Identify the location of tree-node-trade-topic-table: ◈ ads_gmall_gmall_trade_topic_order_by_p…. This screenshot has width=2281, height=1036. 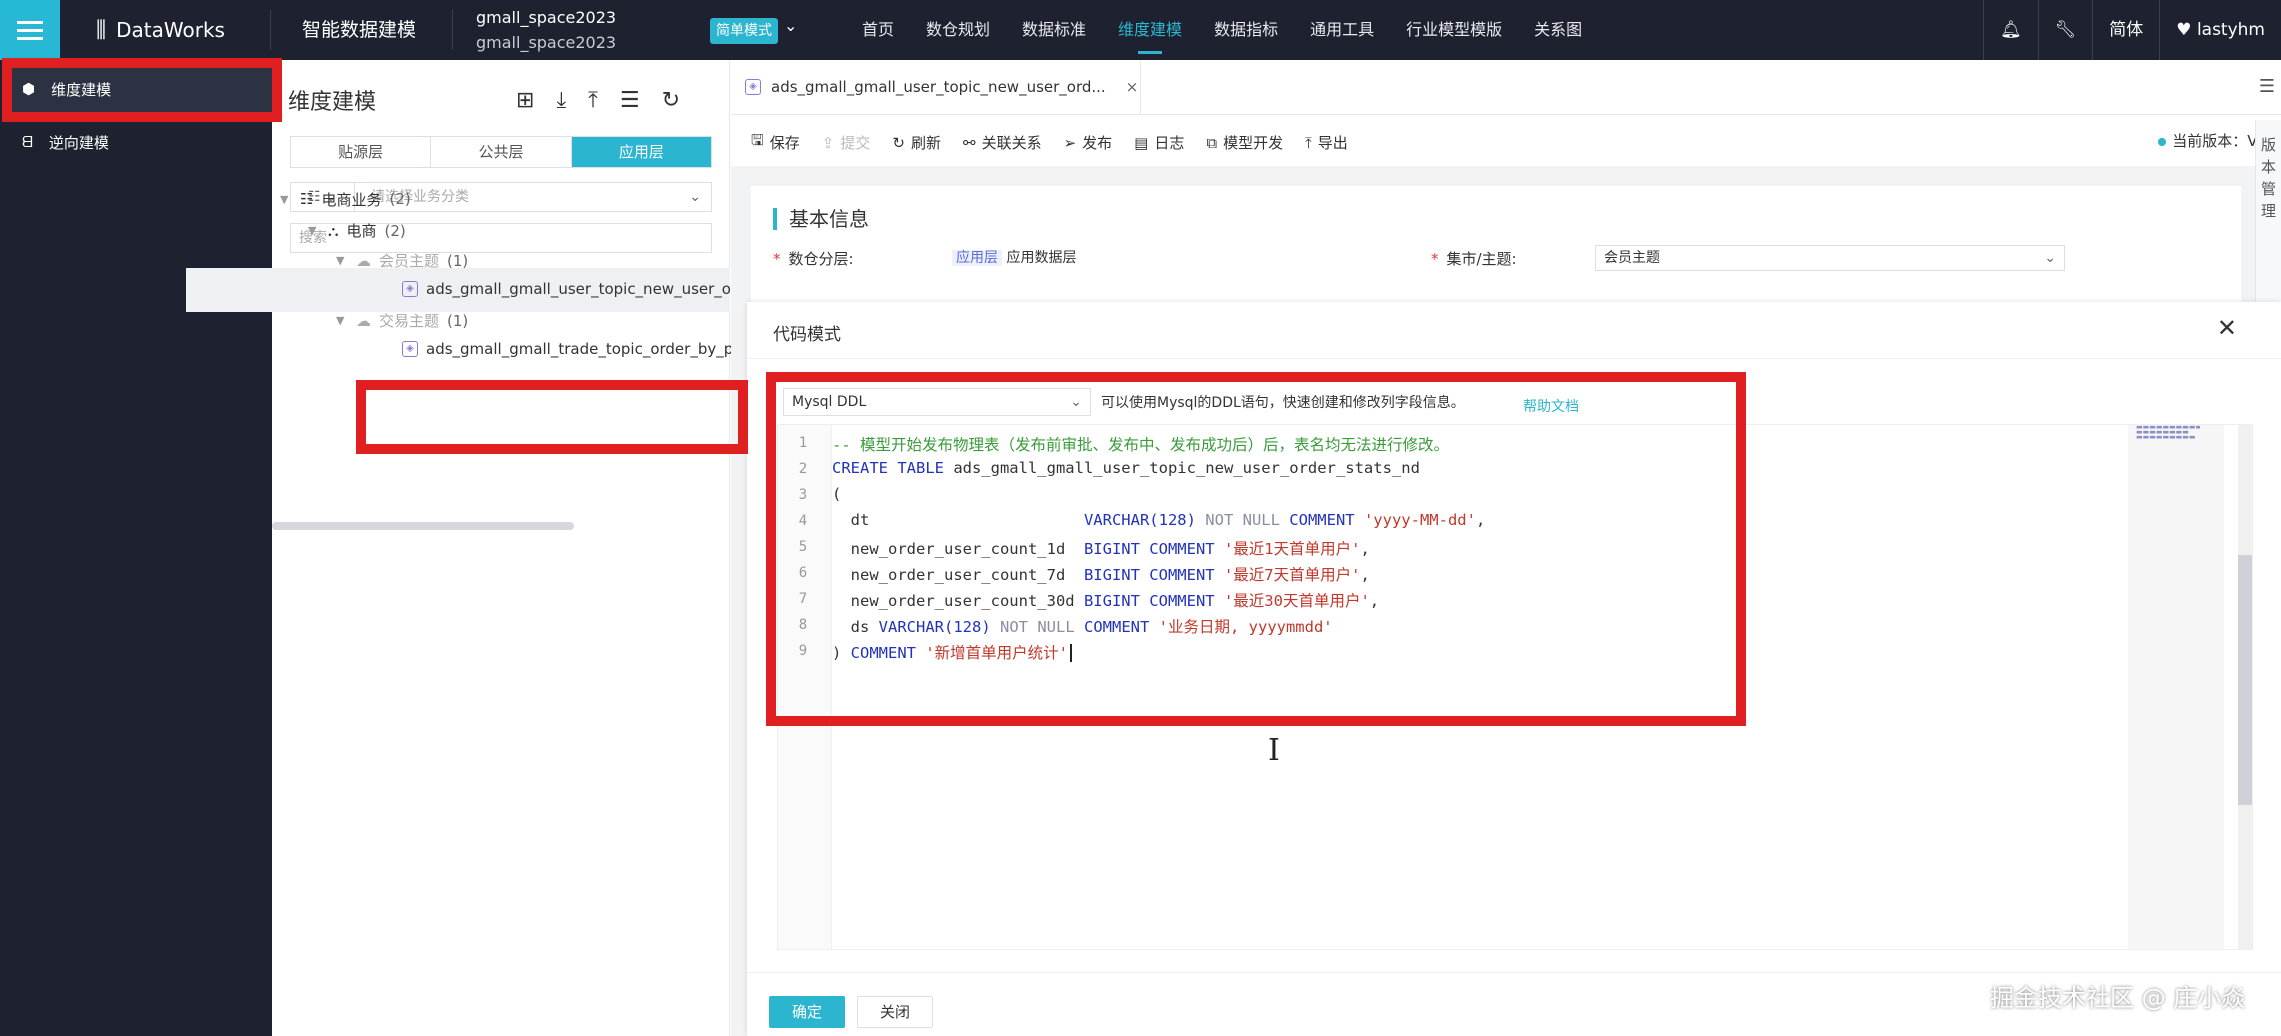
(575, 349).